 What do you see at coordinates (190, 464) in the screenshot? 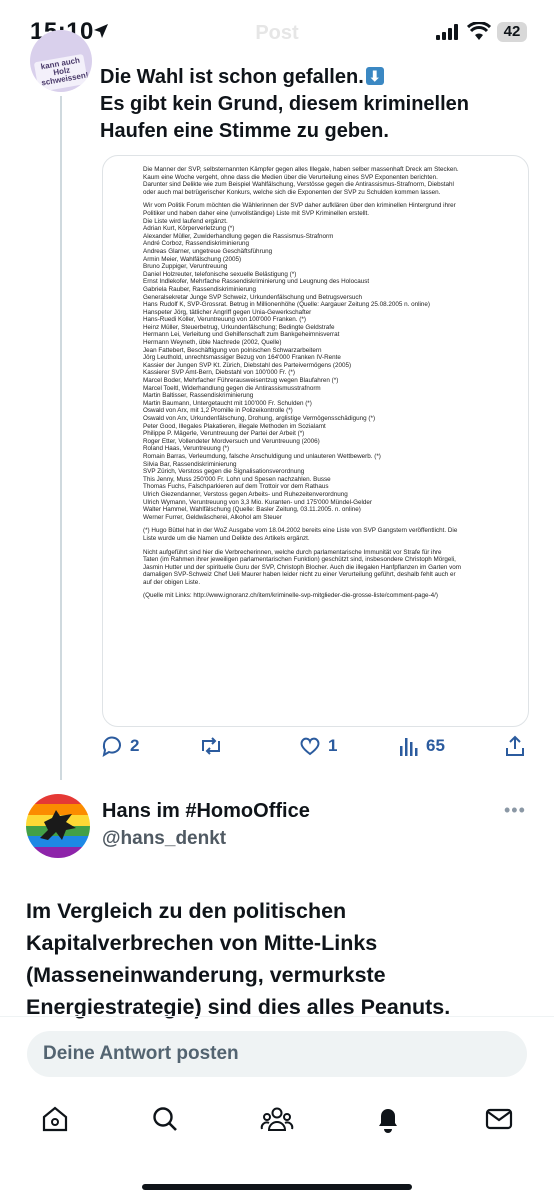
I see `document-line: Silvia Bar, Rassendiskriminierung` at bounding box center [190, 464].